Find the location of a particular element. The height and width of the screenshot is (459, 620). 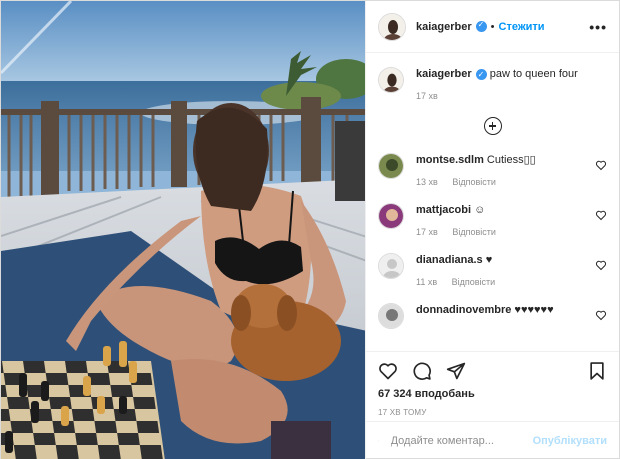

action-icons is located at coordinates (492, 371).